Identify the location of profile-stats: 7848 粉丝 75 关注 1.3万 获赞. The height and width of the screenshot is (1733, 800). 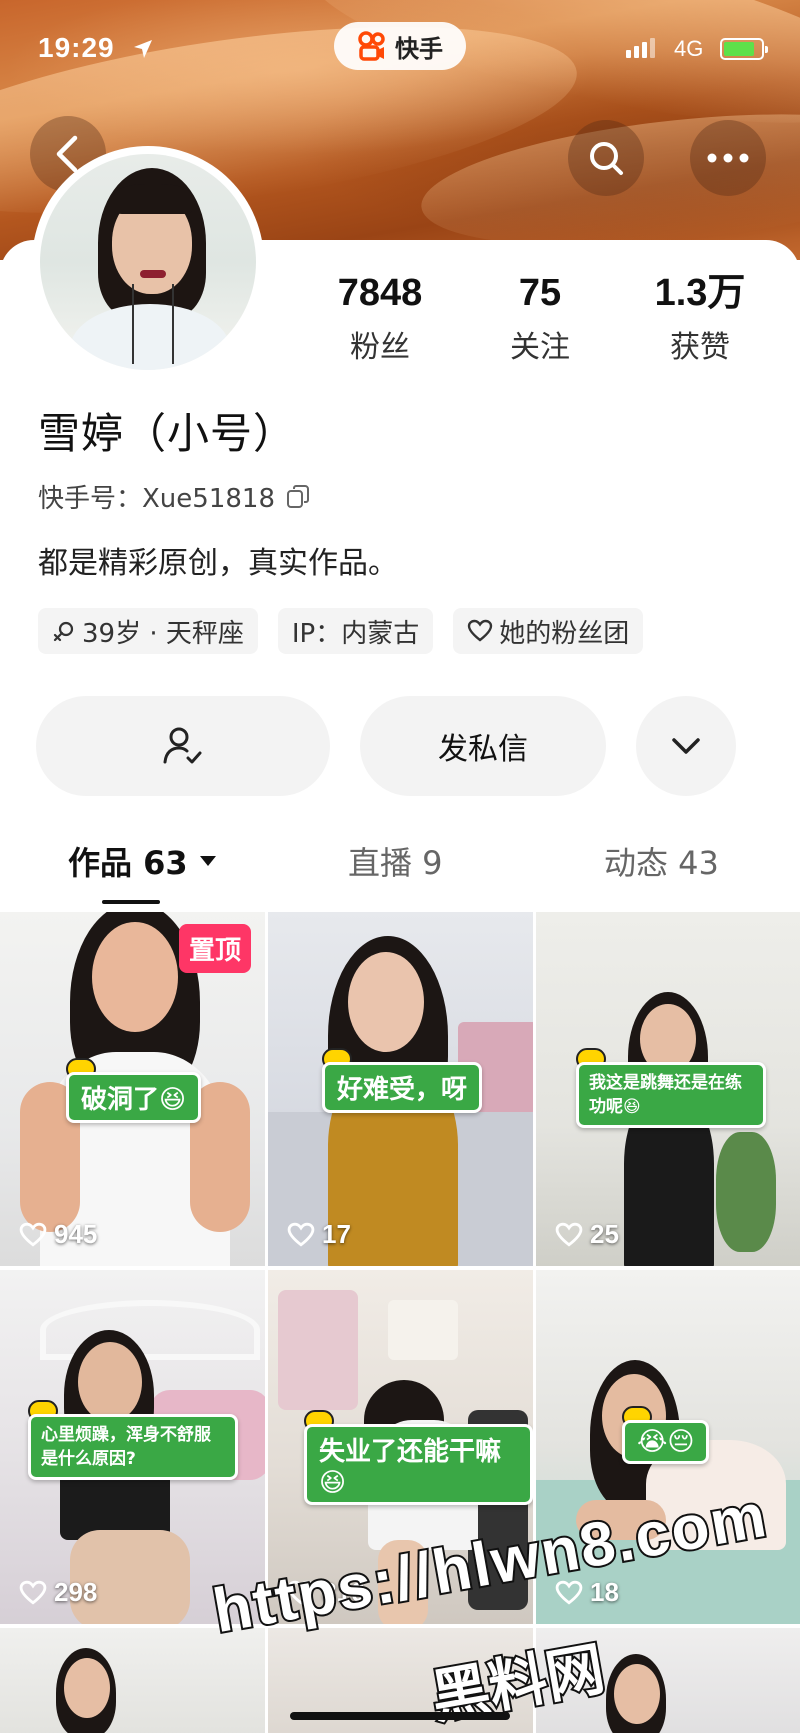
(540, 318).